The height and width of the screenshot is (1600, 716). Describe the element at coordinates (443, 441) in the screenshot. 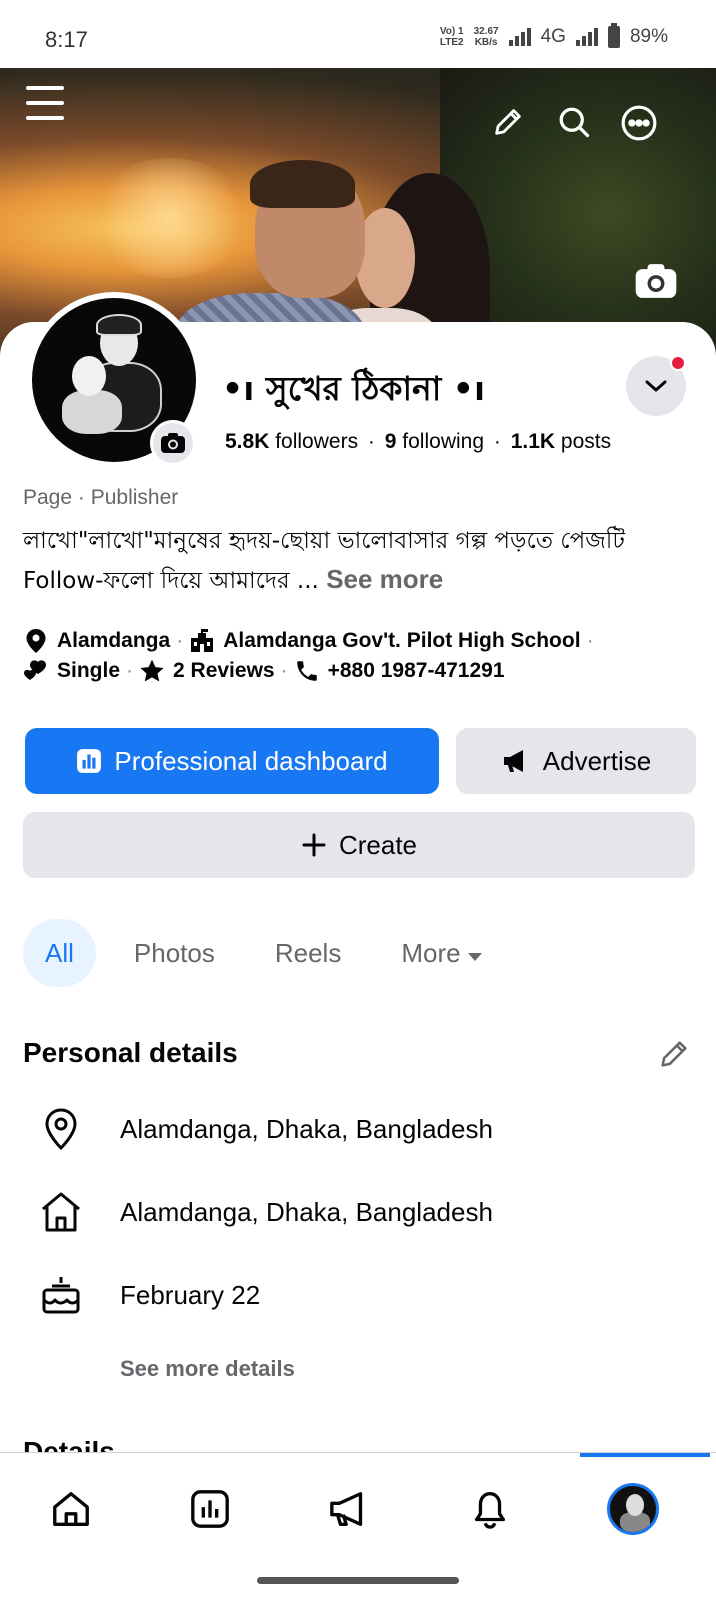

I see `following-label: following` at that location.